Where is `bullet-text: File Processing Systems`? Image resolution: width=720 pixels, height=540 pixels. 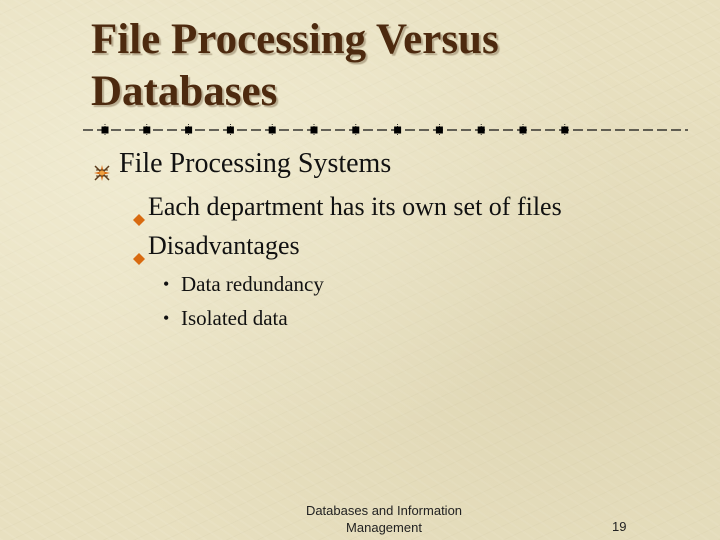 bullet-text: File Processing Systems is located at coordinates (255, 163).